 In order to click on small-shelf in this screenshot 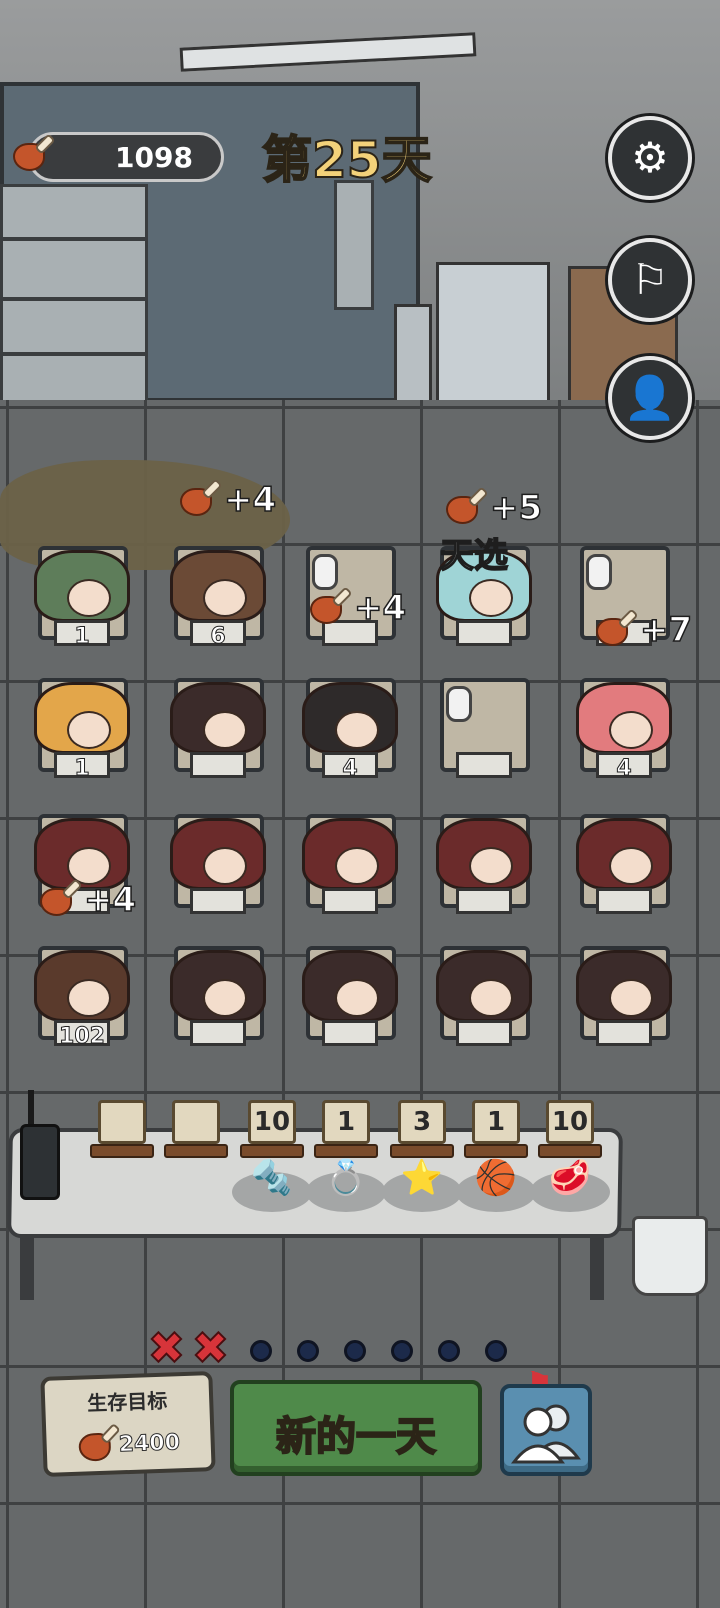, I will do `click(354, 245)`.